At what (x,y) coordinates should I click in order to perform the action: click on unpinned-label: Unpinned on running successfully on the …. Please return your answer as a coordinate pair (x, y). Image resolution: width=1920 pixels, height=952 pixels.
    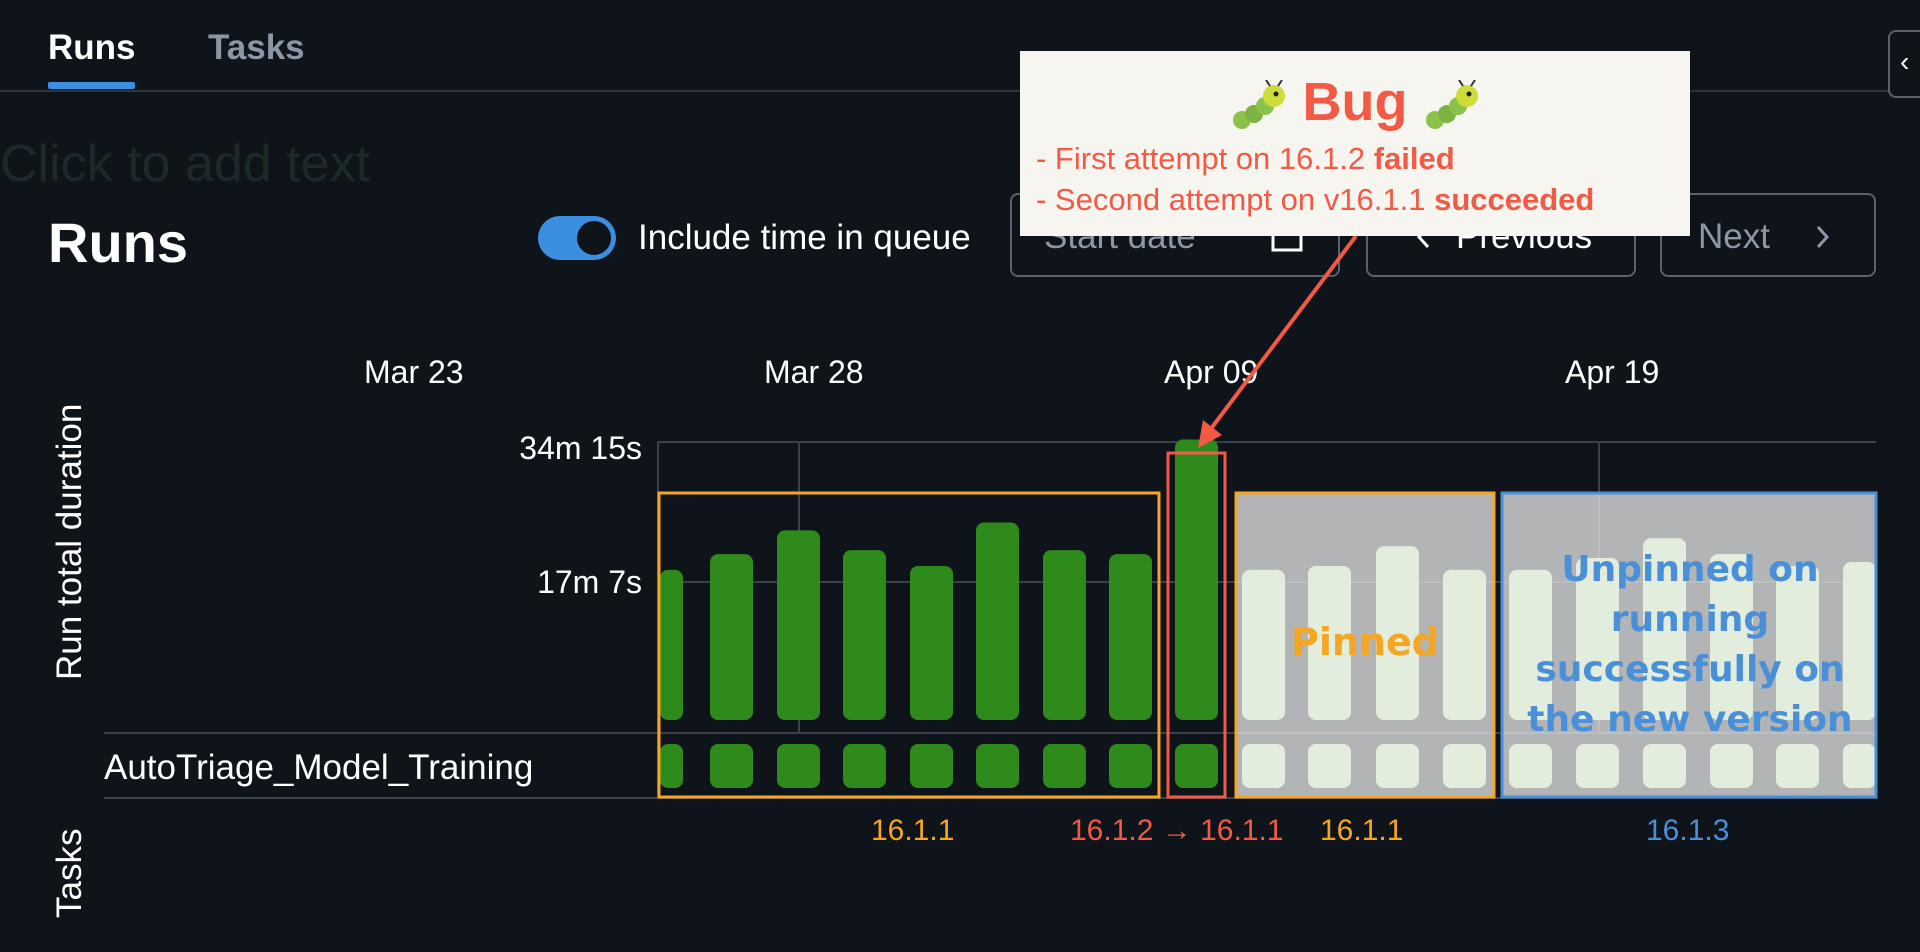
    Looking at the image, I should click on (1690, 644).